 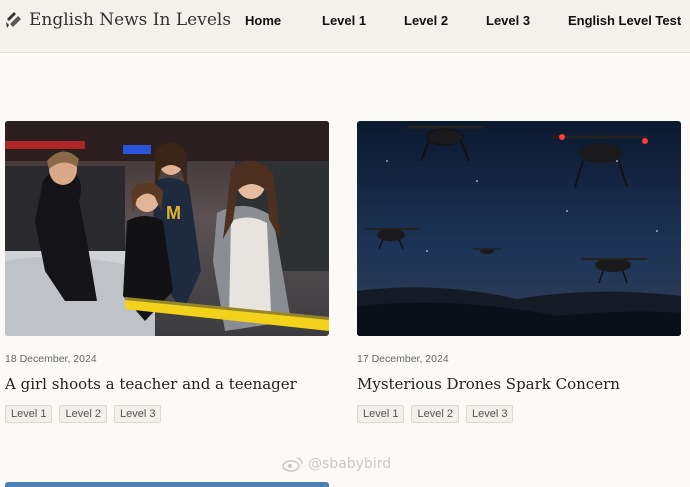 I want to click on article-date: 18 December, 2024, so click(x=51, y=359).